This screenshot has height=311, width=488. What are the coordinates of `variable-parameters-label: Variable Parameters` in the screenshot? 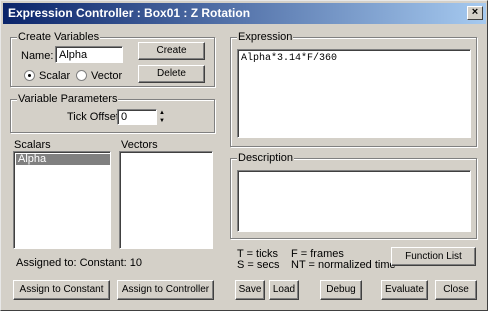 It's located at (68, 99).